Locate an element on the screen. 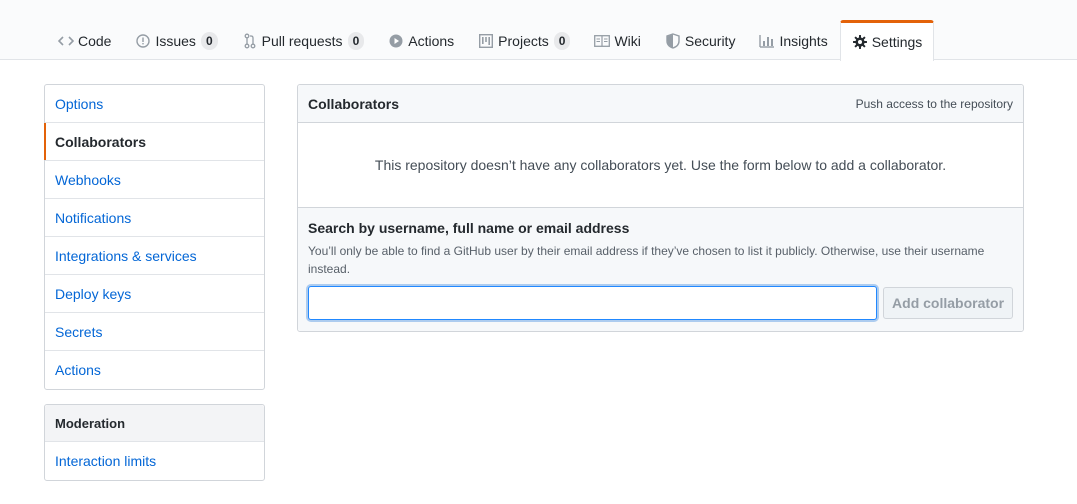 Image resolution: width=1077 pixels, height=504 pixels. tab-insights: Insights is located at coordinates (793, 40).